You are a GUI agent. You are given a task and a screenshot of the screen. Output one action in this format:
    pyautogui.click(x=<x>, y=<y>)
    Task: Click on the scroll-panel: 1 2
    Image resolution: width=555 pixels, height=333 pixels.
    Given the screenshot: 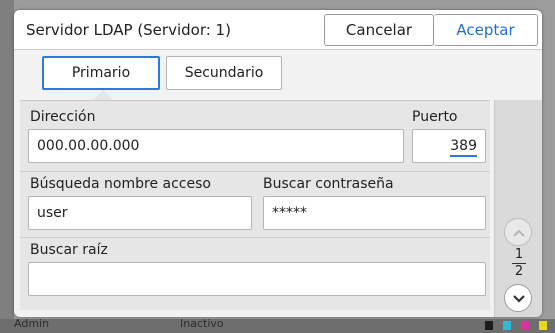 What is the action you would take?
    pyautogui.click(x=518, y=208)
    